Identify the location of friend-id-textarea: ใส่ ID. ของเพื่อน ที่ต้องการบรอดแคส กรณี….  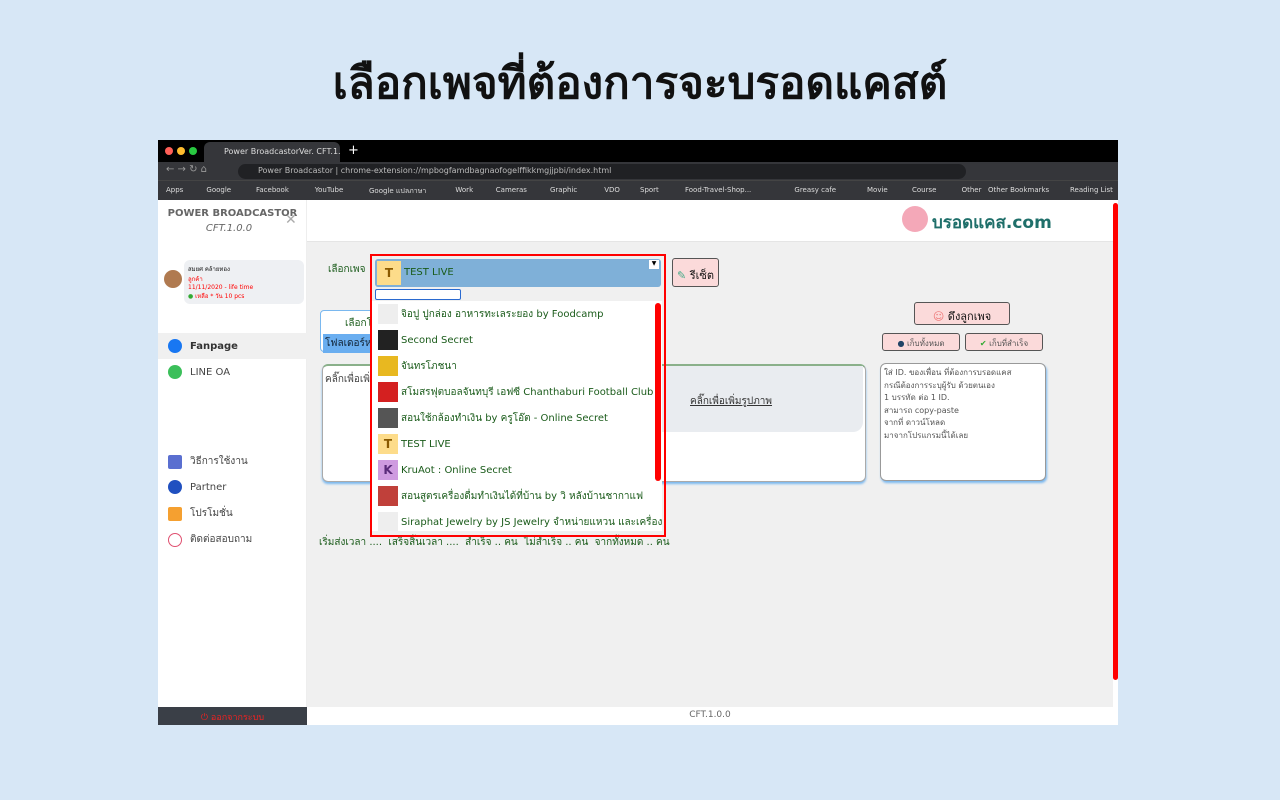
(963, 422).